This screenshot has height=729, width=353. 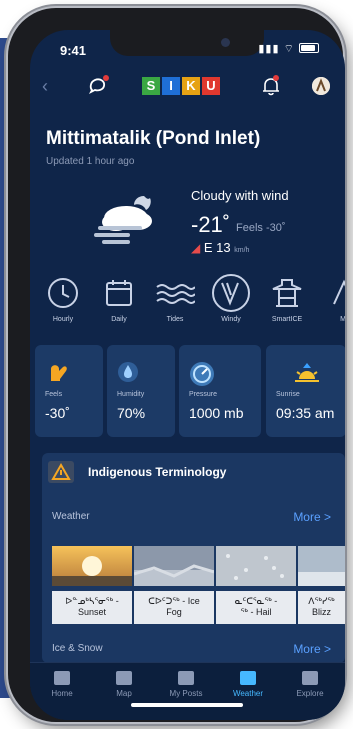 What do you see at coordinates (261, 228) in the screenshot?
I see `feels-like: Feels -30˚` at bounding box center [261, 228].